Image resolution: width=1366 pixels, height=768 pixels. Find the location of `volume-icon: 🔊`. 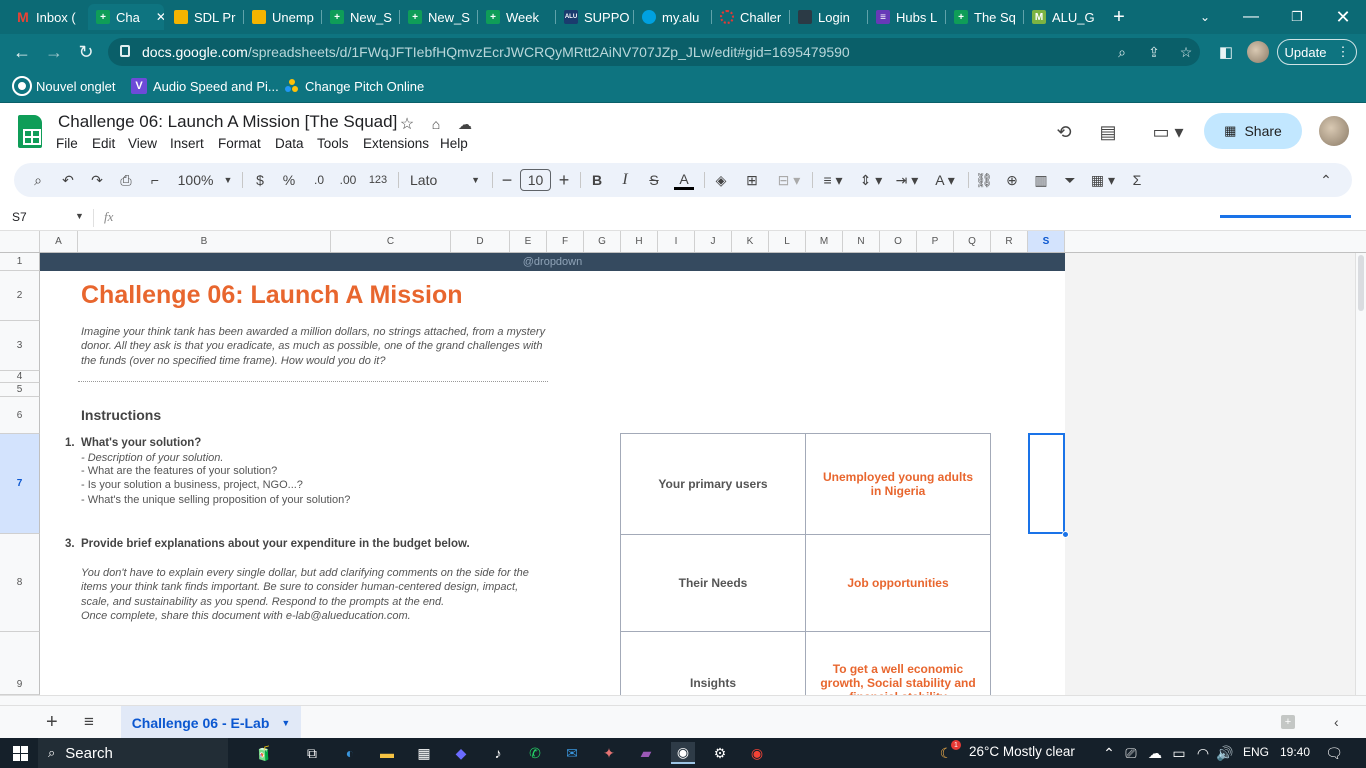

volume-icon: 🔊 is located at coordinates (1225, 753).